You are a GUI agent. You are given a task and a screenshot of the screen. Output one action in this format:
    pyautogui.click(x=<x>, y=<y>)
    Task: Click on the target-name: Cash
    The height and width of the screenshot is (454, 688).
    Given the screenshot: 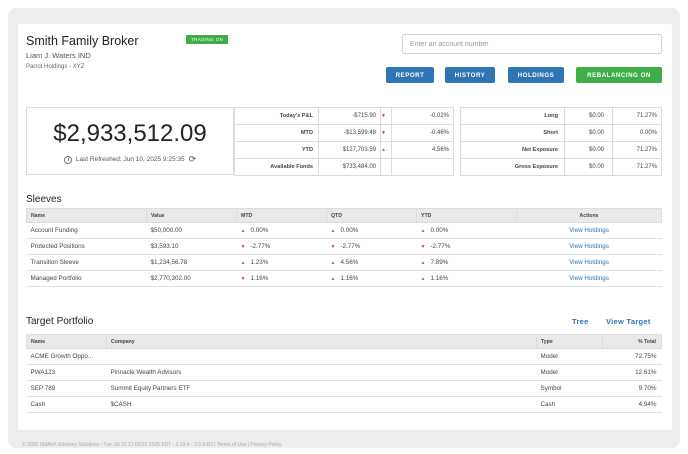 What is the action you would take?
    pyautogui.click(x=66, y=404)
    